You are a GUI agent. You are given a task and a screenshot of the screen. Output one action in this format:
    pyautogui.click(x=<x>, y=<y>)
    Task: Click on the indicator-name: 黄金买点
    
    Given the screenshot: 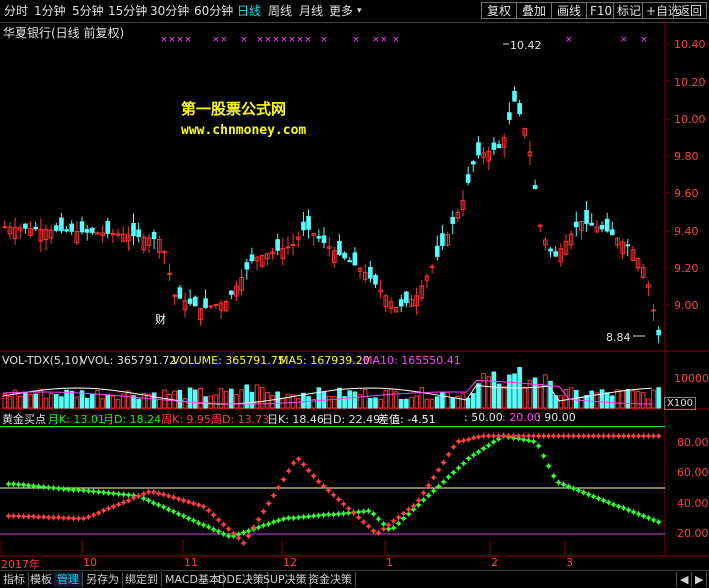 What is the action you would take?
    pyautogui.click(x=24, y=419)
    